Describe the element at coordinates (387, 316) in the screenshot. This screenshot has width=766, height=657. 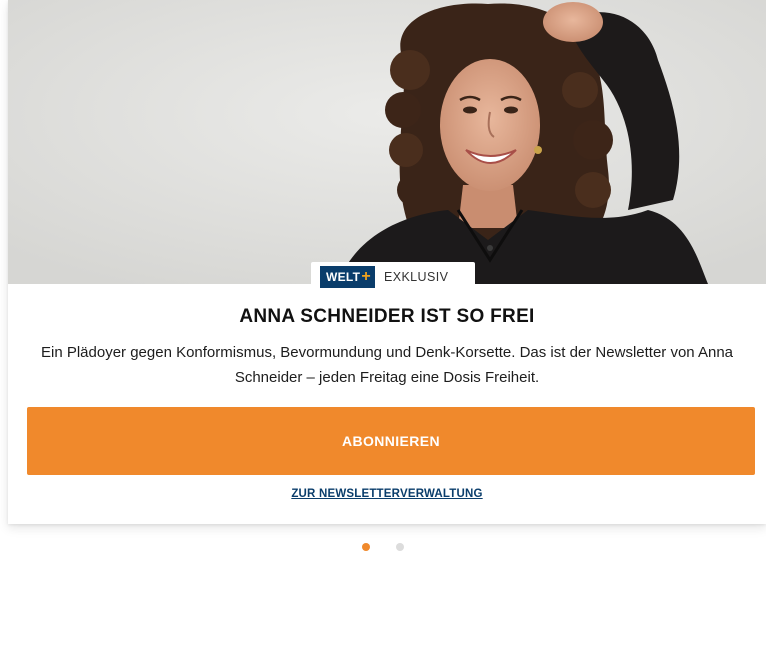
I see `newsletter-title: ANNA SCHNEIDER IST SO FREI` at that location.